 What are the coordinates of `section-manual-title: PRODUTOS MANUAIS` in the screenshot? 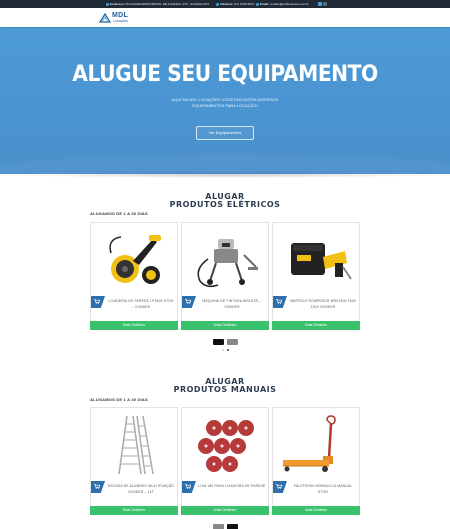 It's located at (225, 389).